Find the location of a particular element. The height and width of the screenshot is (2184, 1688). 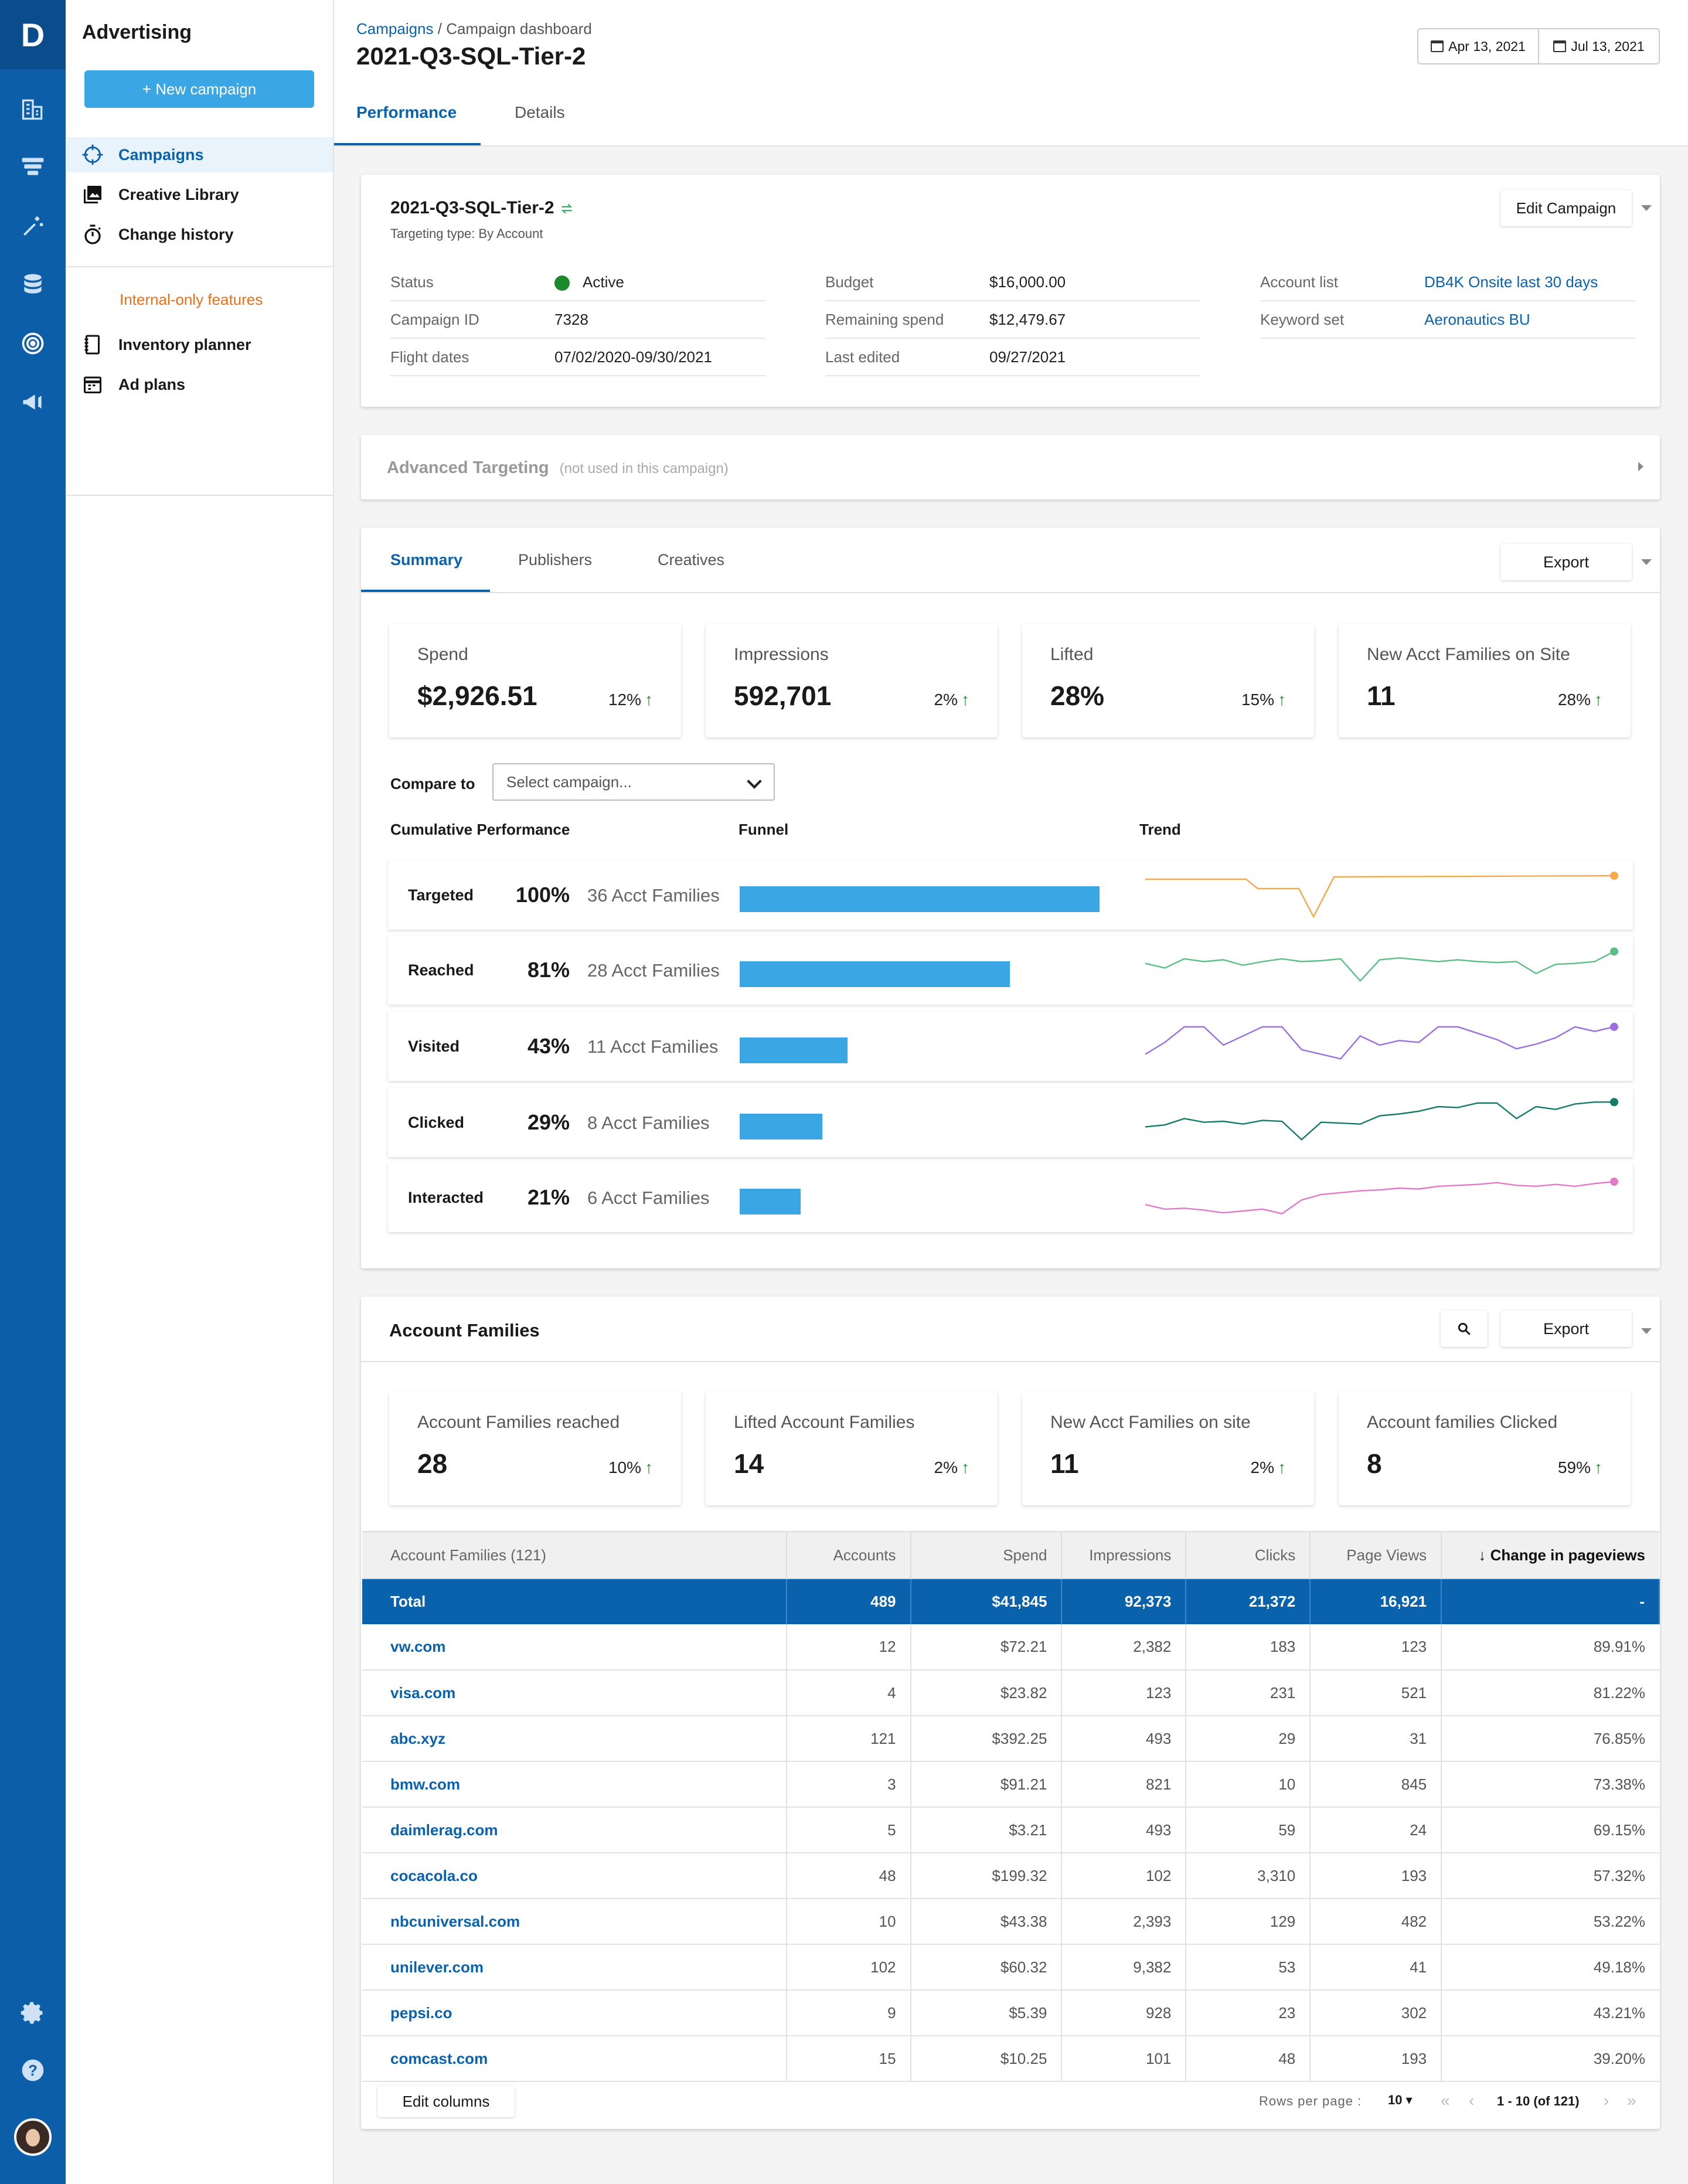

account-family-link: bmw.com is located at coordinates (574, 1785).